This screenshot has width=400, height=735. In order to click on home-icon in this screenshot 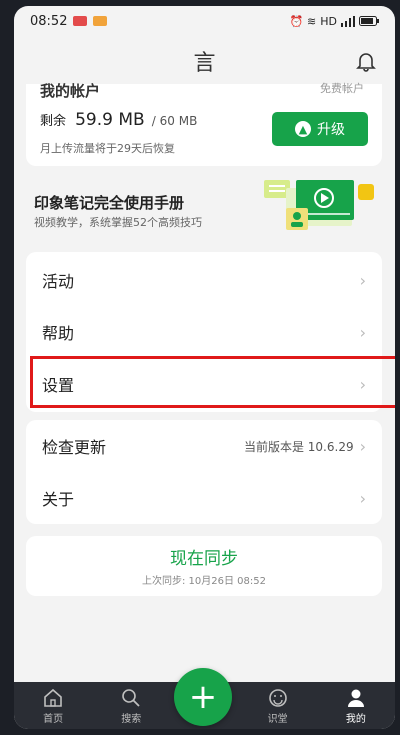, I will do `click(53, 697)`.